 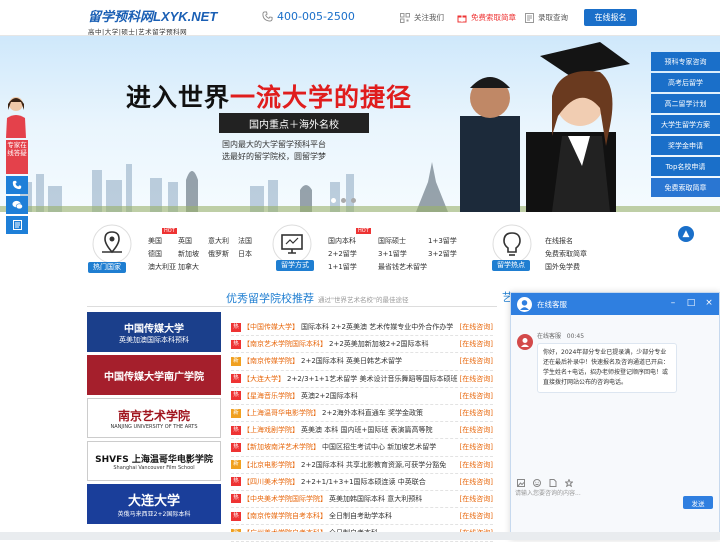 What do you see at coordinates (362, 396) in the screenshot?
I see `school-list-row: 热【星海音乐学院】 英澳2+2国际本科 [在线咨询]` at bounding box center [362, 396].